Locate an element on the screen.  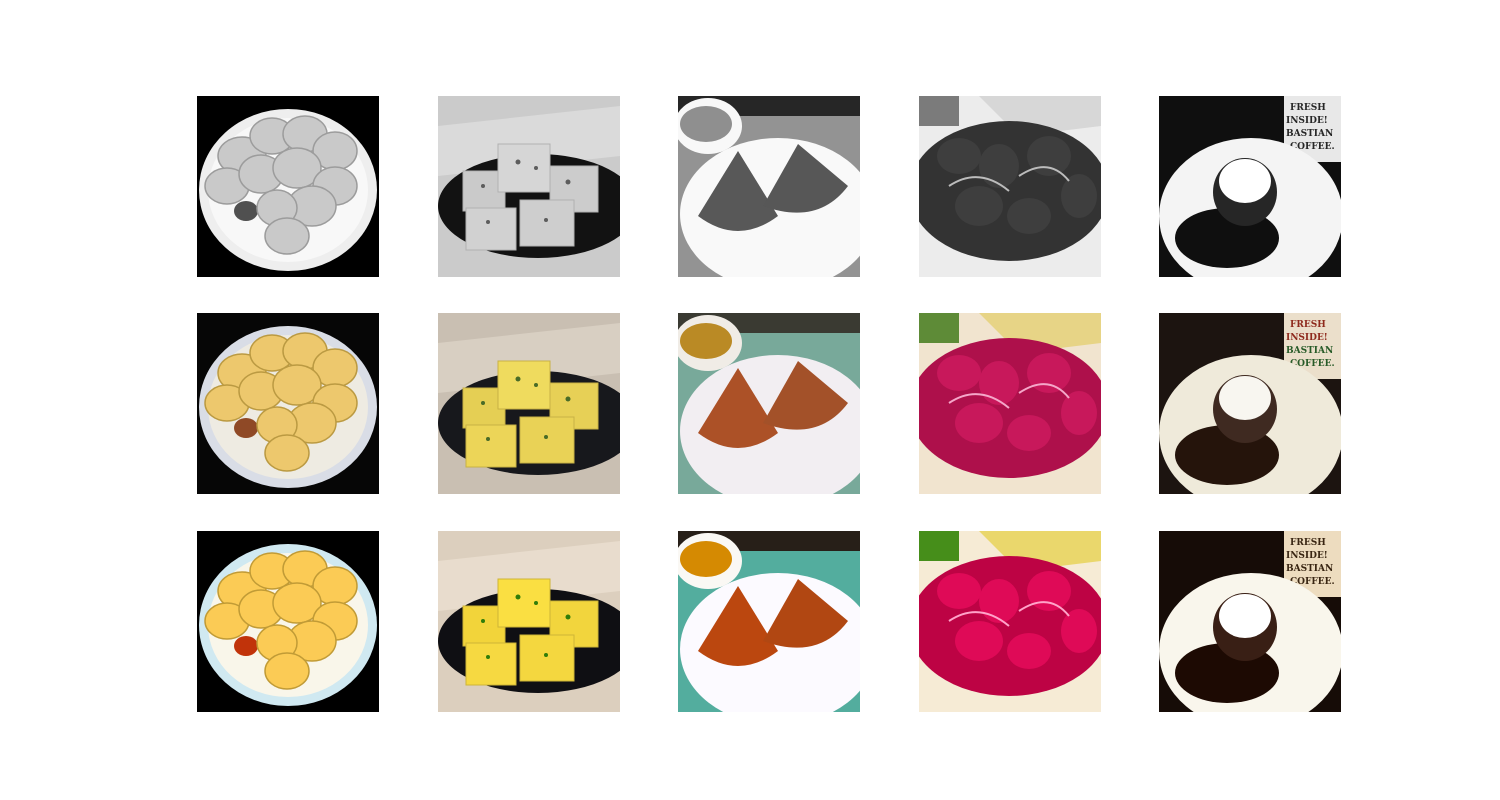
samosa-colorized-image is located at coordinates (769, 403).